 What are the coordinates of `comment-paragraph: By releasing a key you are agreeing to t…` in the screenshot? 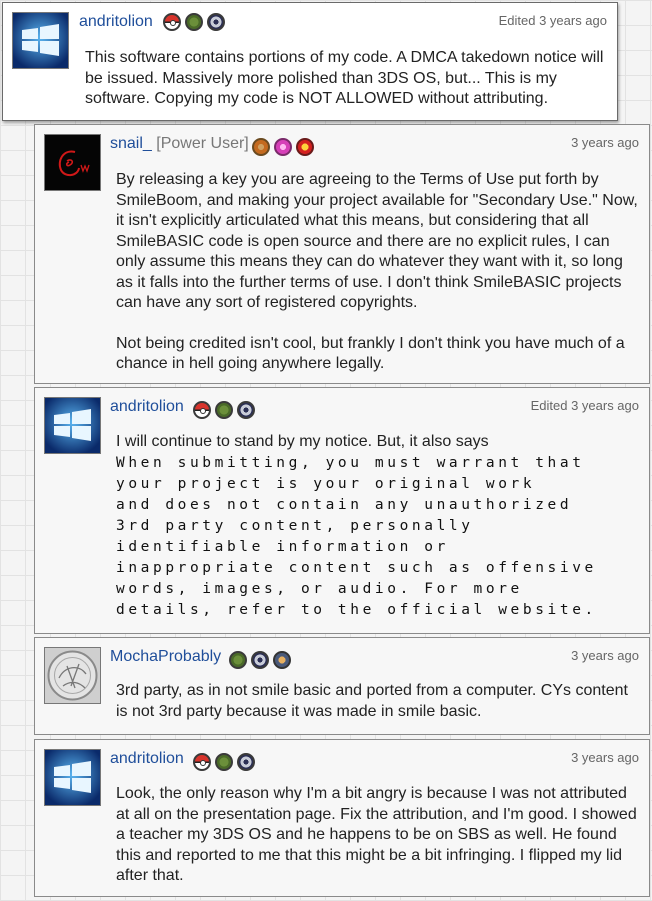 It's located at (377, 241).